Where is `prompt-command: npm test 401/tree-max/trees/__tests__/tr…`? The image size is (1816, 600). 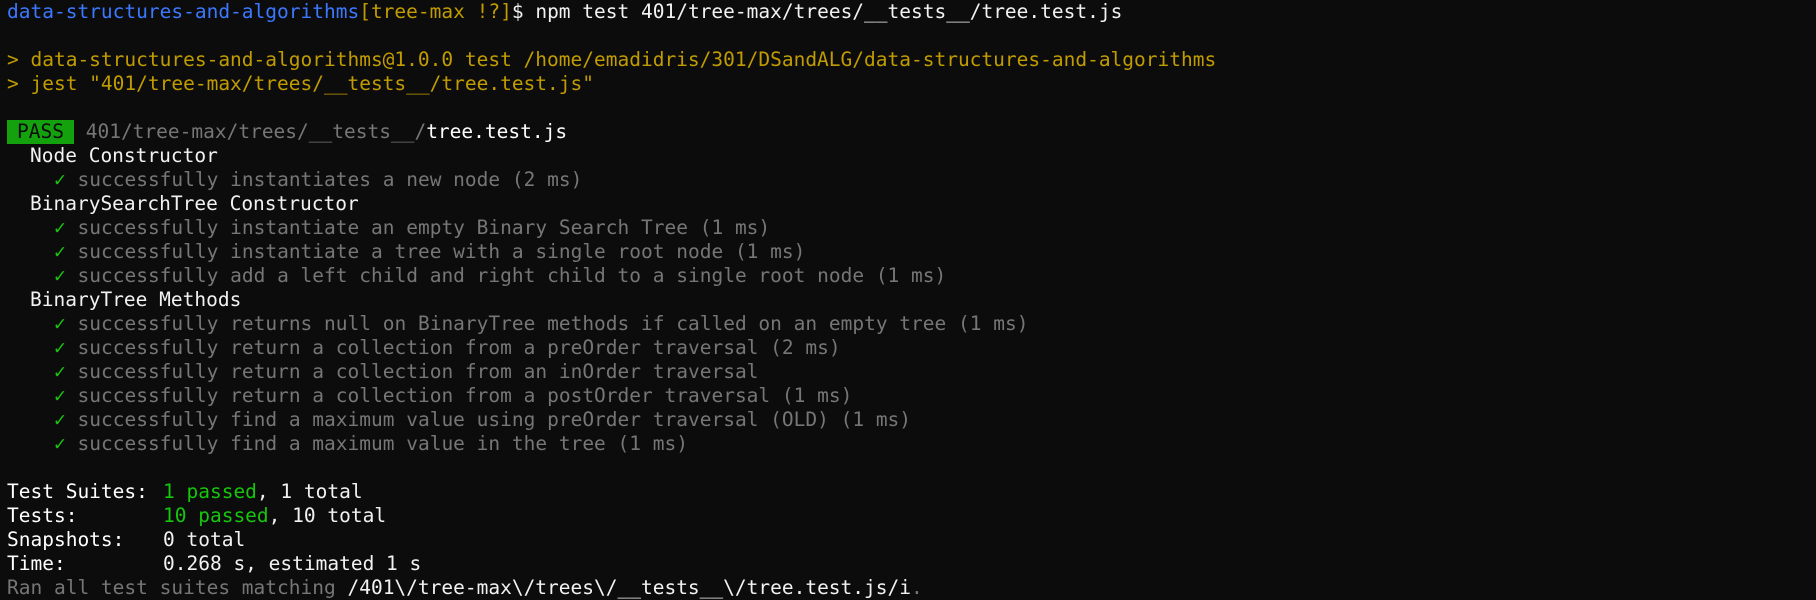
prompt-command: npm test 401/tree-max/trees/__tests__/tr… is located at coordinates (829, 11).